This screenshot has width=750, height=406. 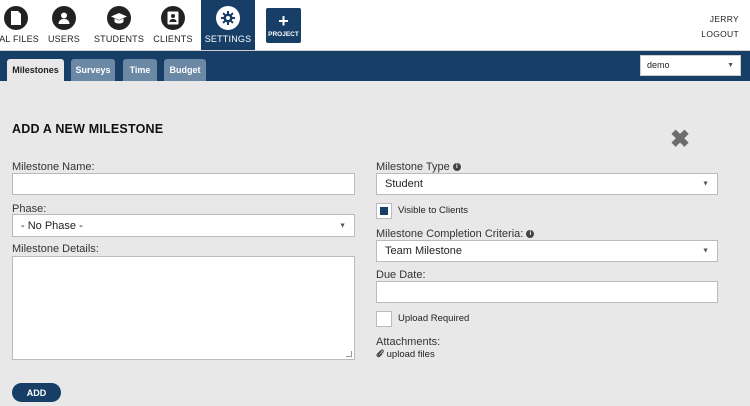 What do you see at coordinates (658, 65) in the screenshot?
I see `account-select-value: demo` at bounding box center [658, 65].